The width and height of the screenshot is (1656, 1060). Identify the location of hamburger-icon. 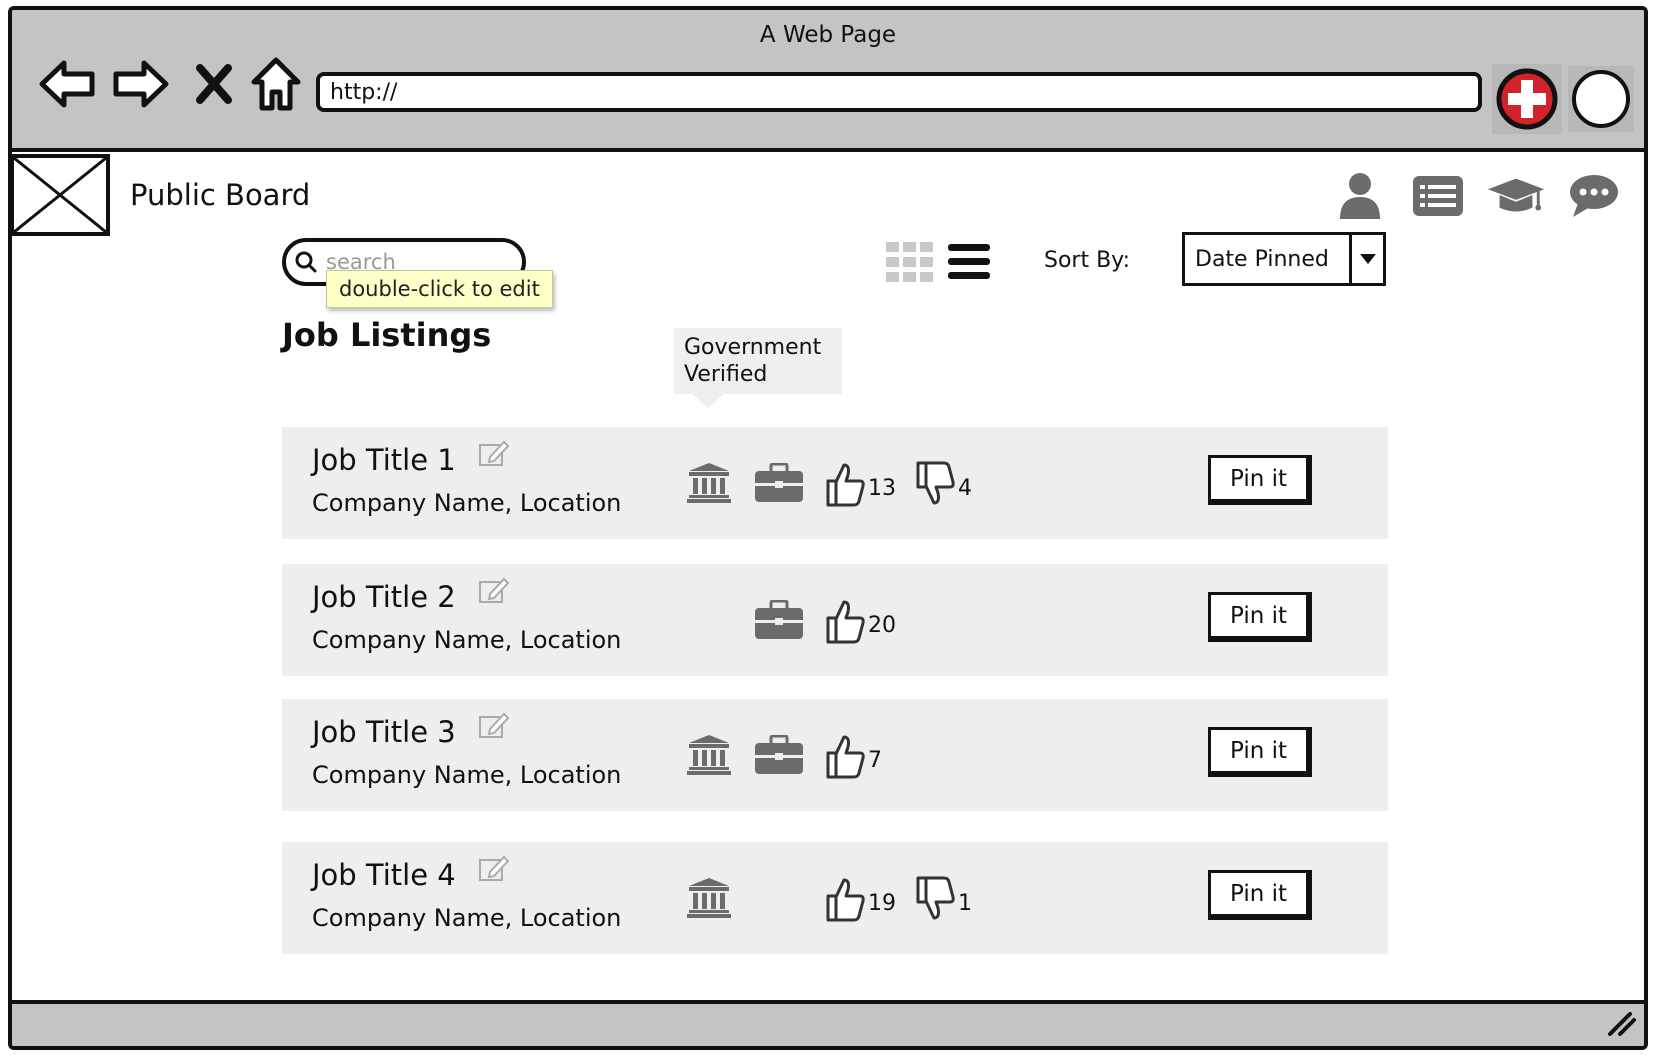
(969, 261).